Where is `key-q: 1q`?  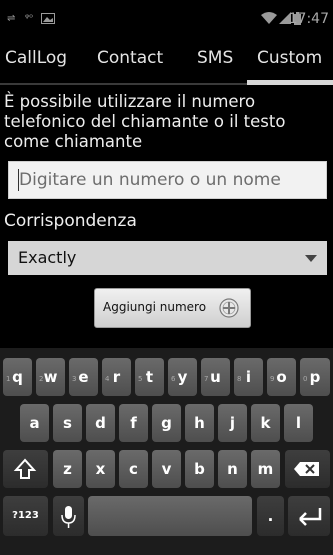 key-q: 1q is located at coordinates (17, 377).